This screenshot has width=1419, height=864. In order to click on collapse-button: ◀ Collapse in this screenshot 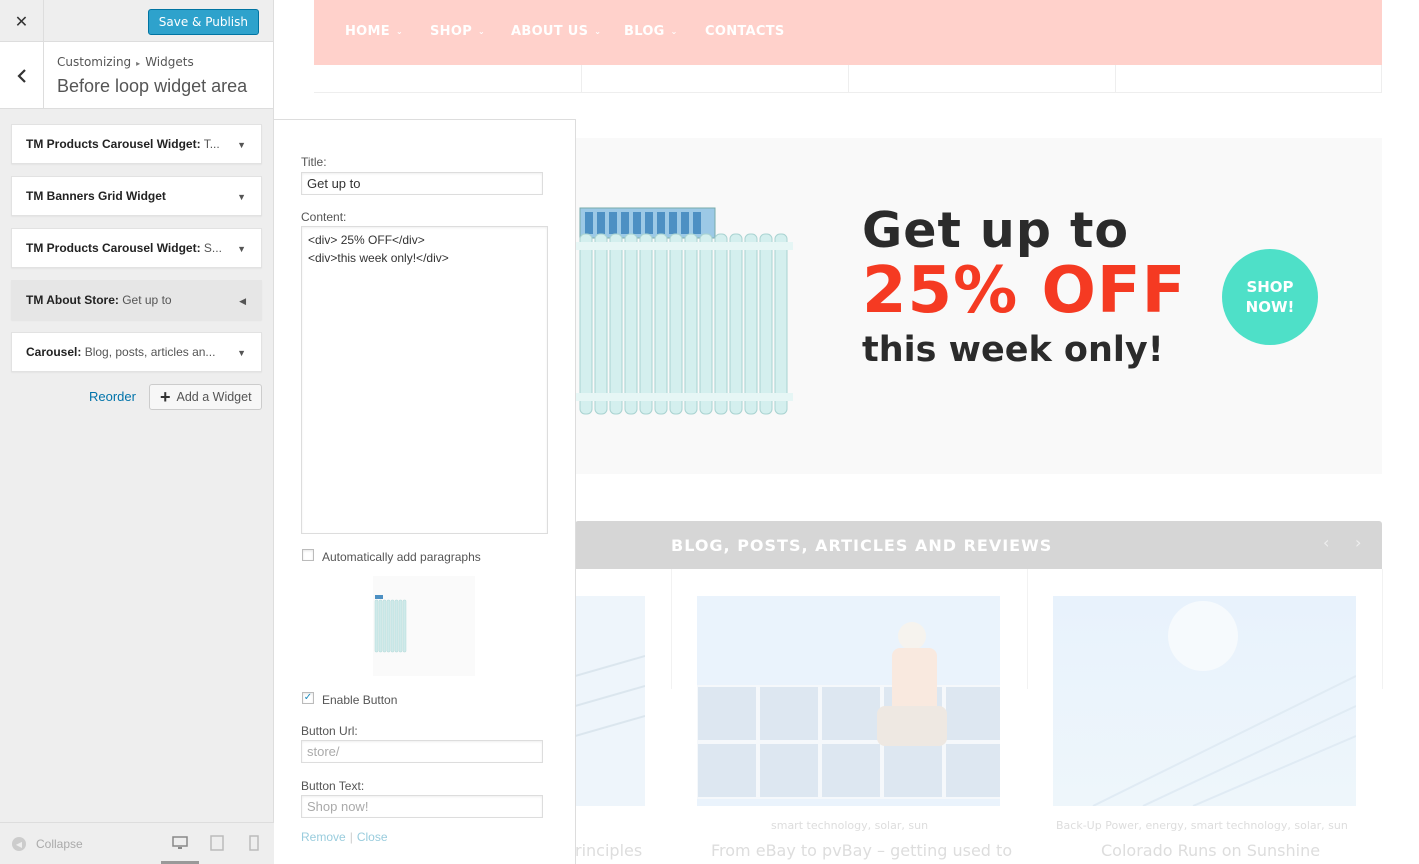, I will do `click(47, 844)`.